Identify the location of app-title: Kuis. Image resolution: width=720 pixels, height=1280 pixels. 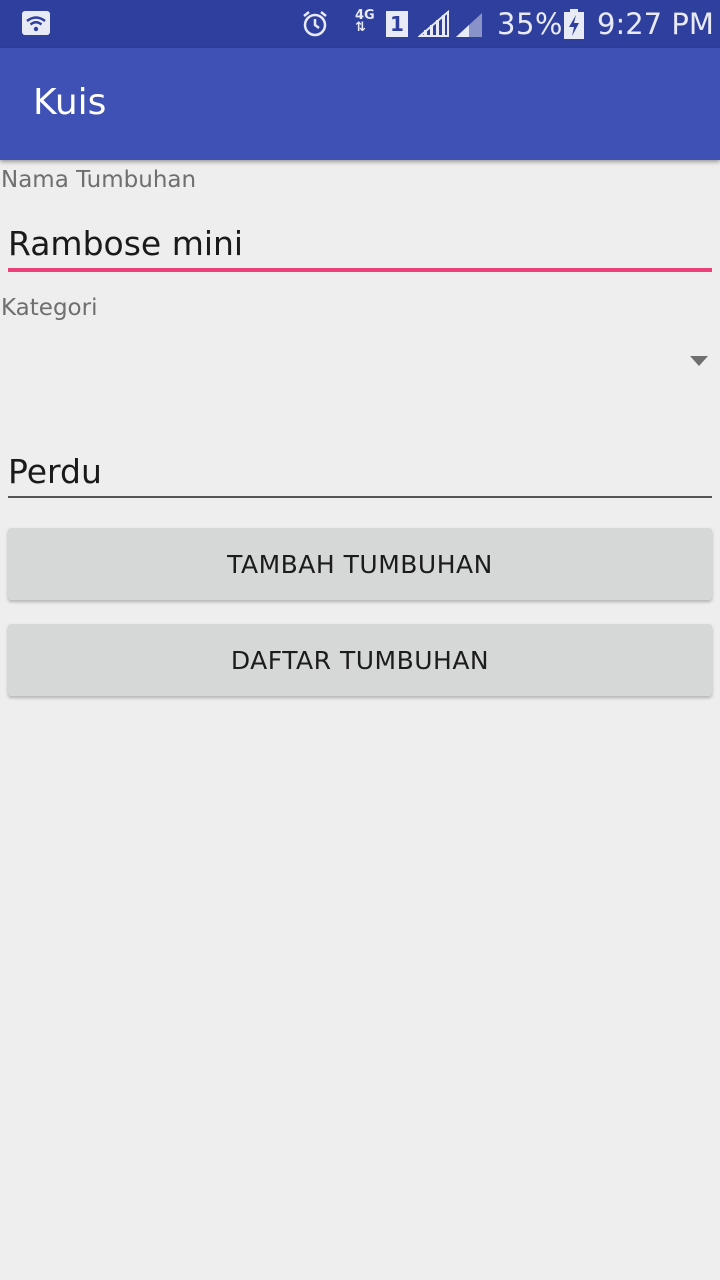
(70, 102).